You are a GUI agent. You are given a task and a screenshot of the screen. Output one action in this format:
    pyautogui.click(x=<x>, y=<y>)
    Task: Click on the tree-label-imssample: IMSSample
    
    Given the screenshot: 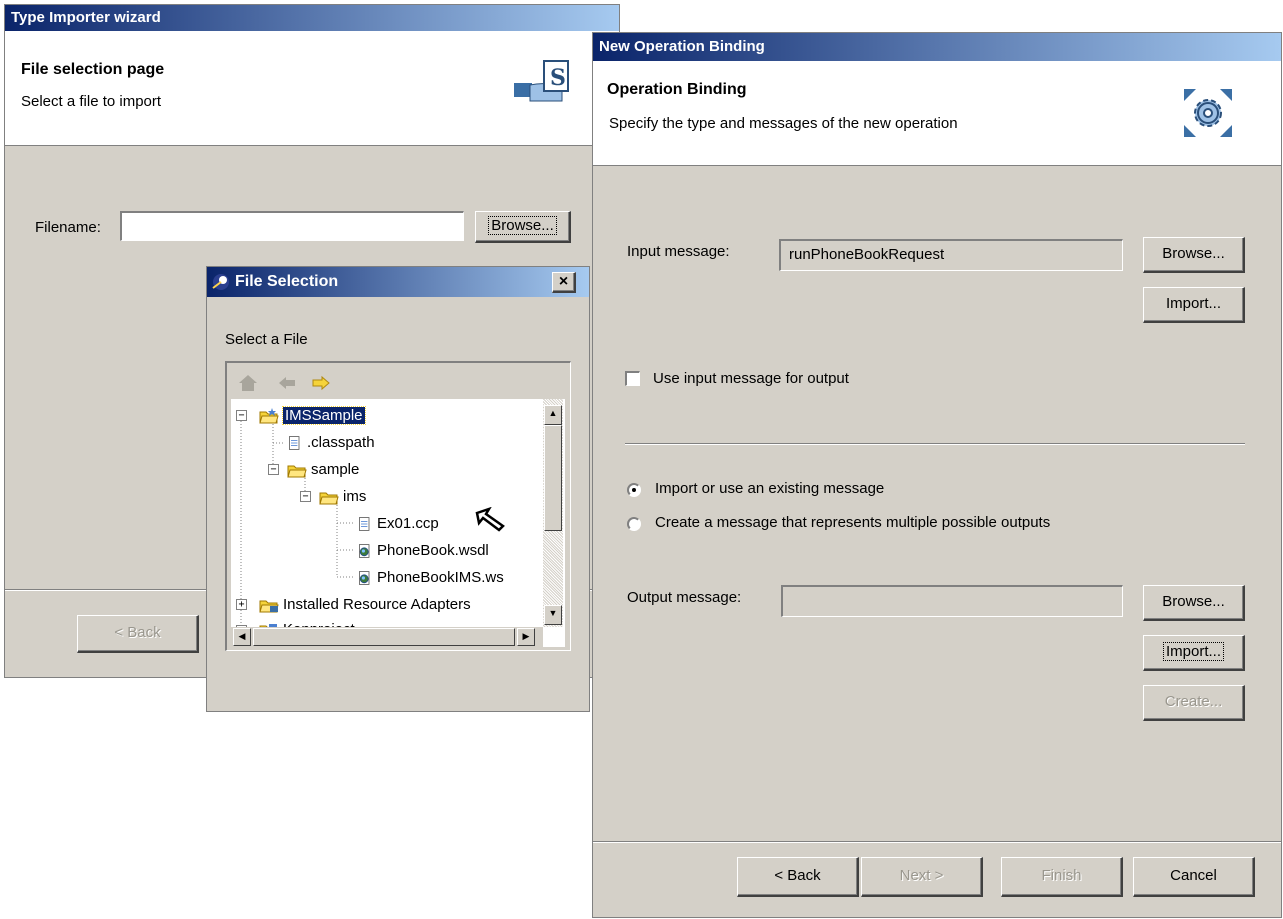 What is the action you would take?
    pyautogui.click(x=324, y=415)
    